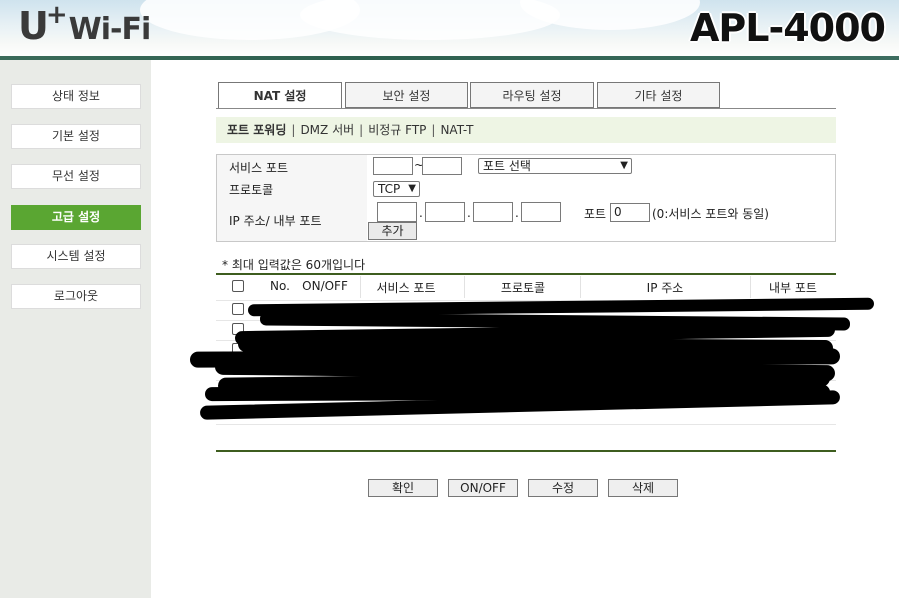 Image resolution: width=899 pixels, height=598 pixels. I want to click on sidebar-item-basic: 기본 설정, so click(76, 136).